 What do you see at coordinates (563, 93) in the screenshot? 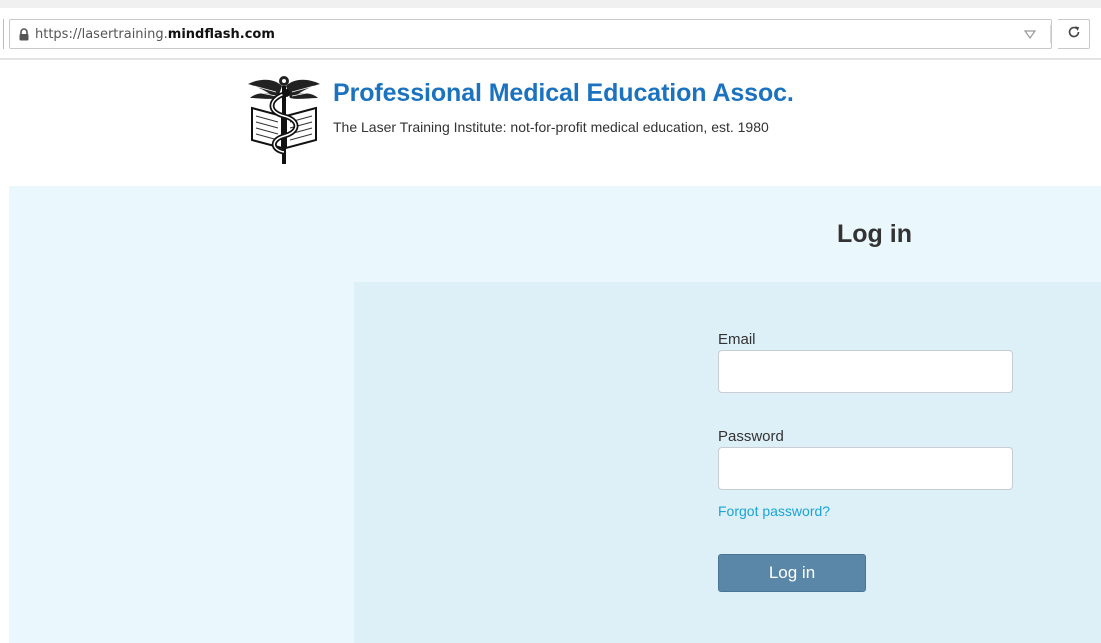
I see `org-title: Professional Medical Education Assoc.` at bounding box center [563, 93].